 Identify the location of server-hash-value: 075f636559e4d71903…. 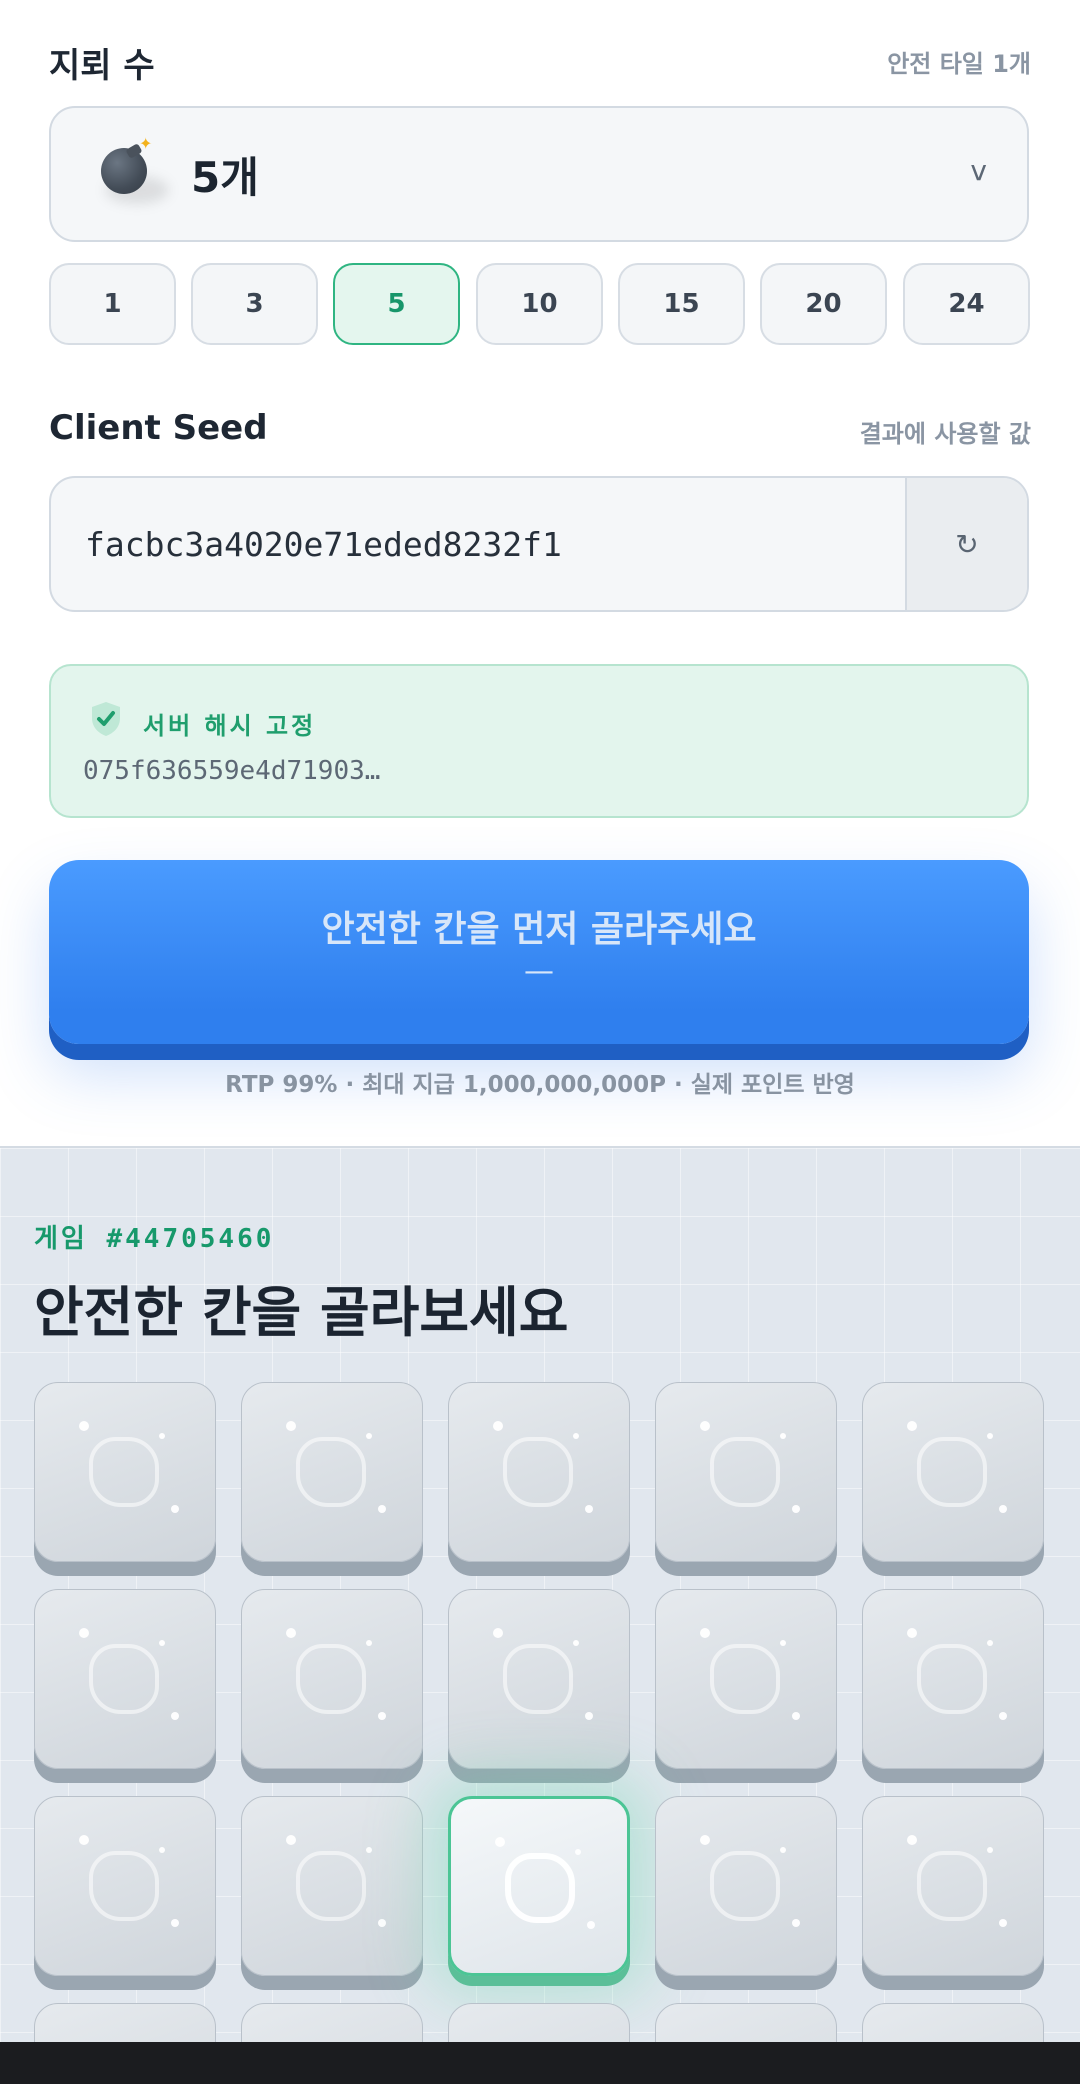
(232, 771).